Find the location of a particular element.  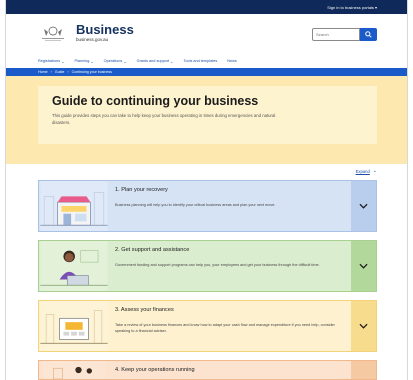

crest-icon is located at coordinates (53, 33).